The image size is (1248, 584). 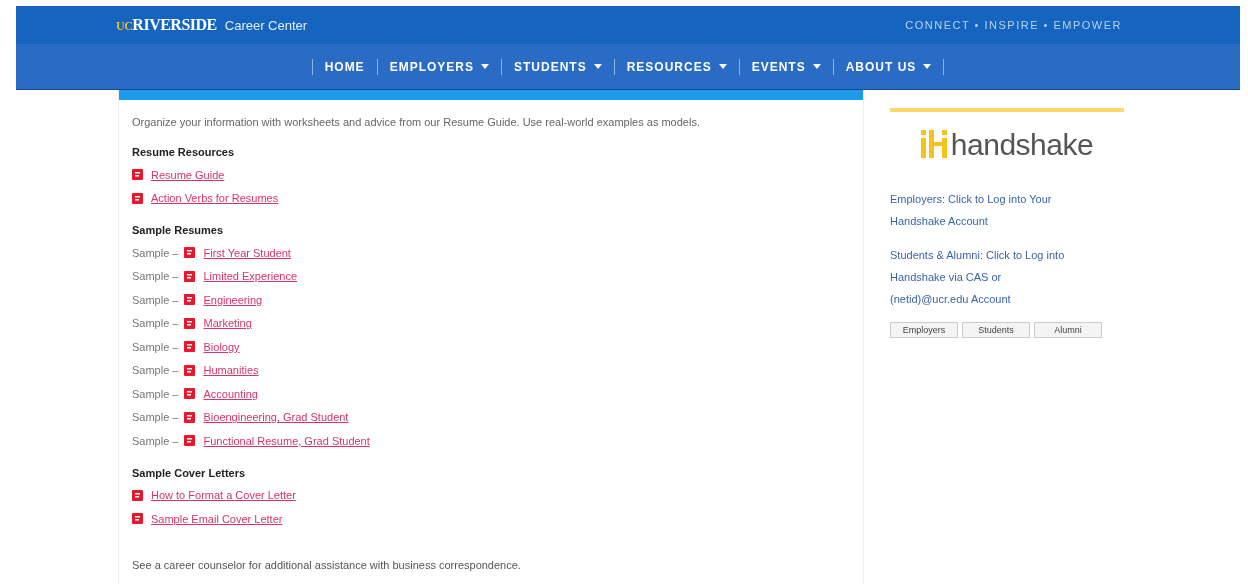 What do you see at coordinates (178, 230) in the screenshot?
I see `section-heading: Sample Resumes` at bounding box center [178, 230].